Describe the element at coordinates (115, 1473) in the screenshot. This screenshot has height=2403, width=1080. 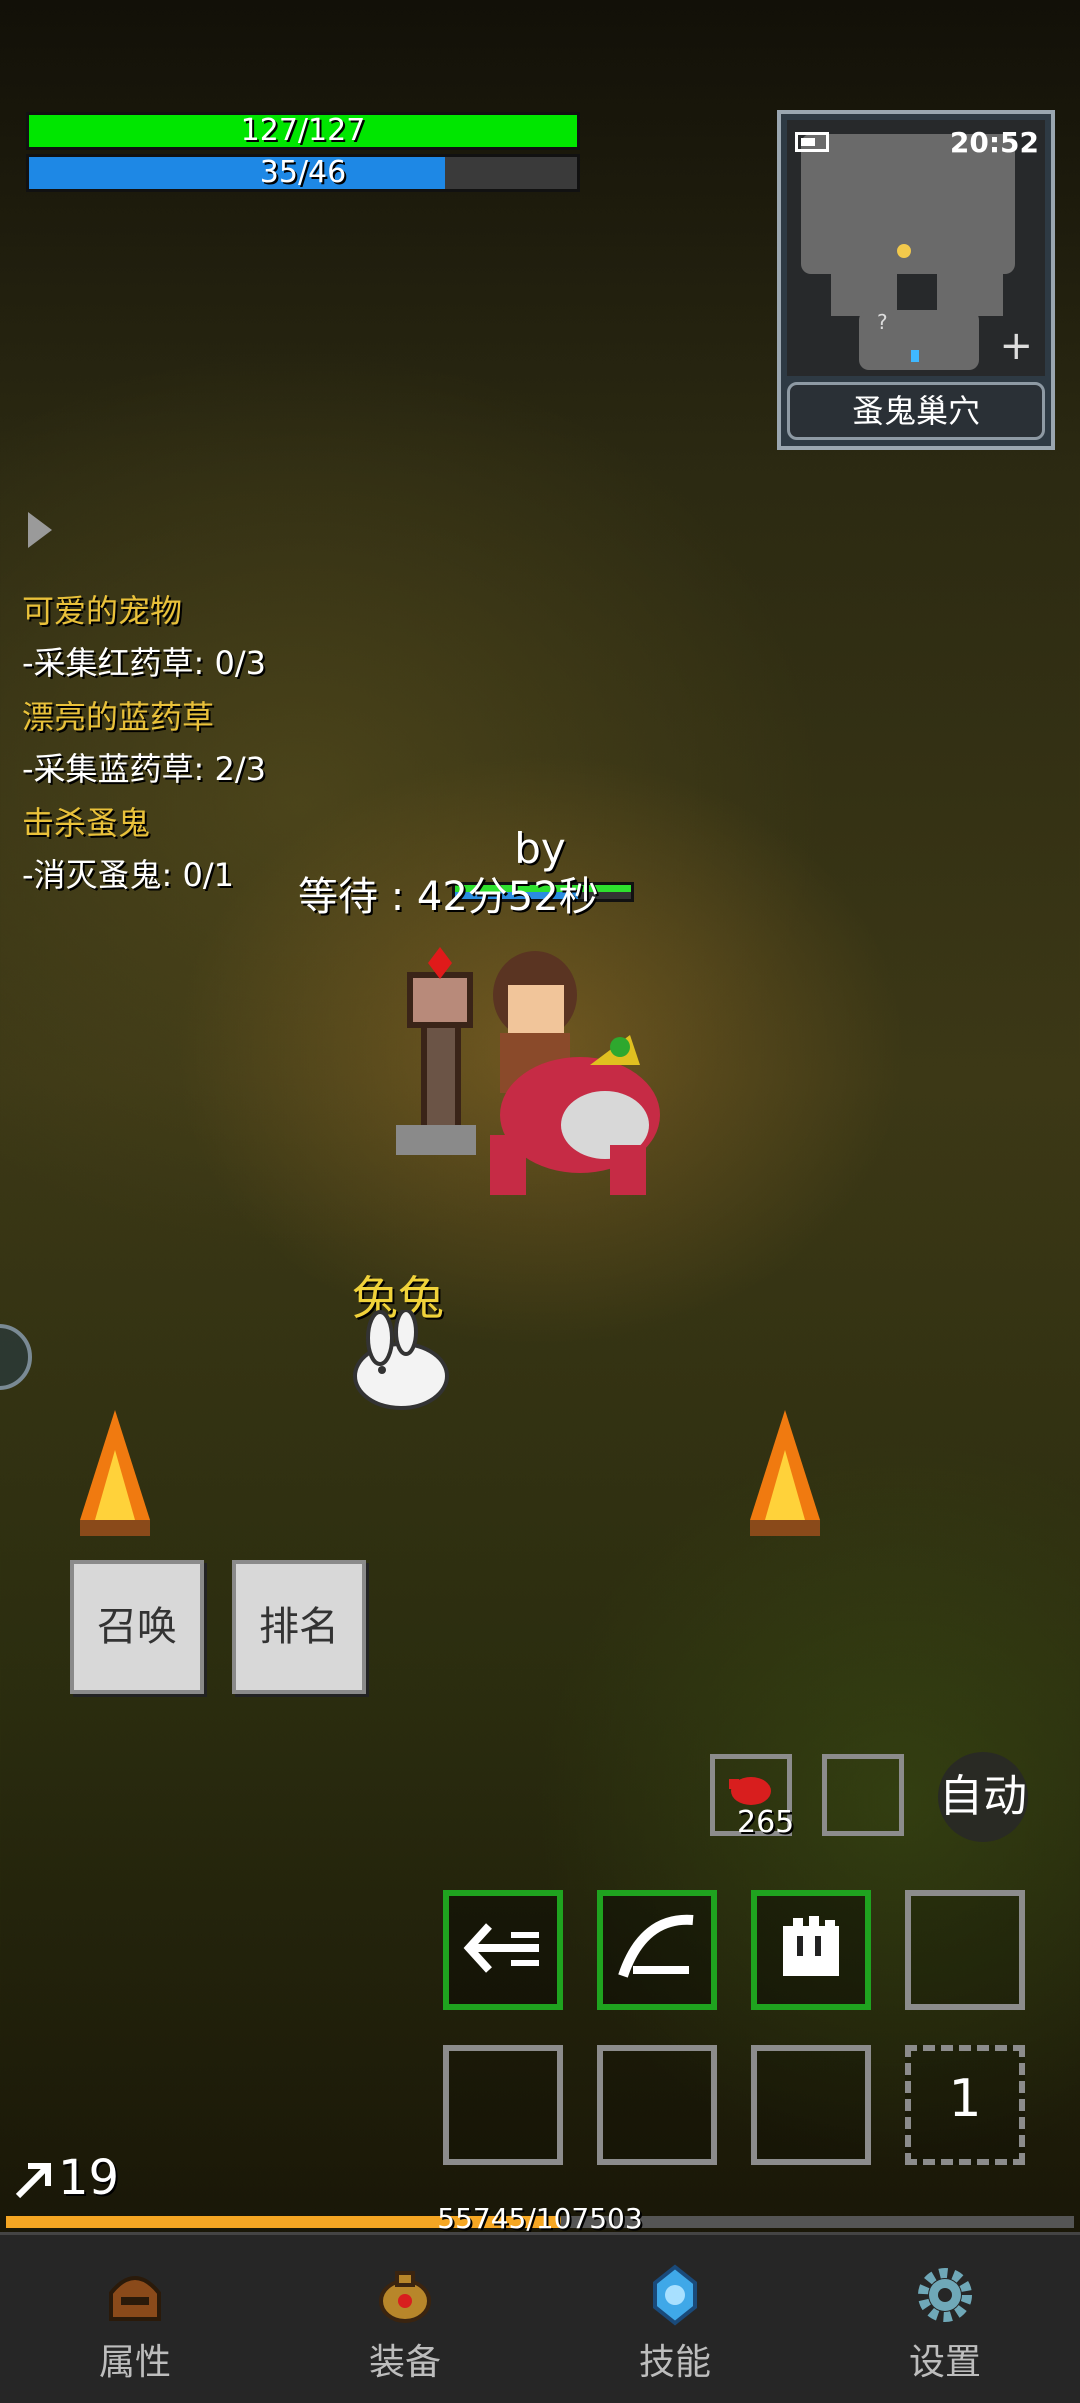
I see `campfire-left` at that location.